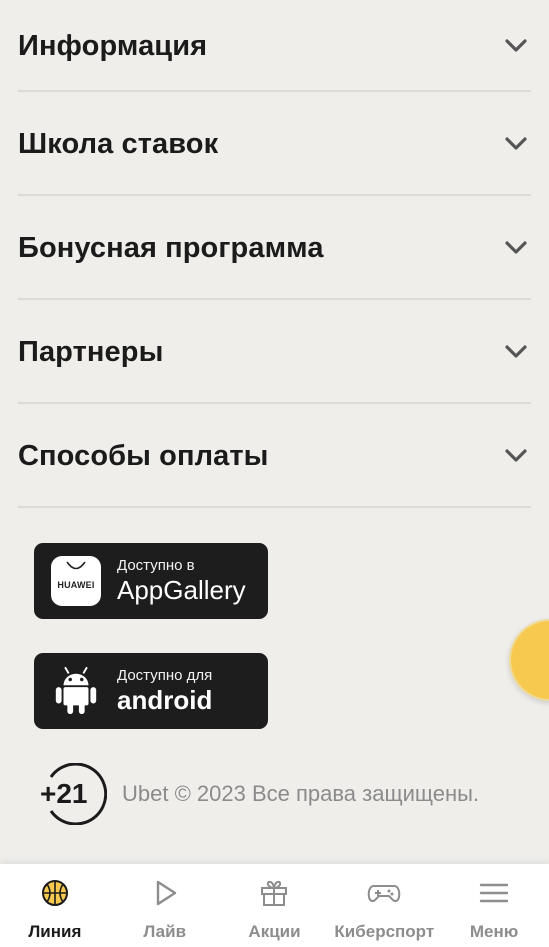  Describe the element at coordinates (494, 893) in the screenshot. I see `menu-icon` at that location.